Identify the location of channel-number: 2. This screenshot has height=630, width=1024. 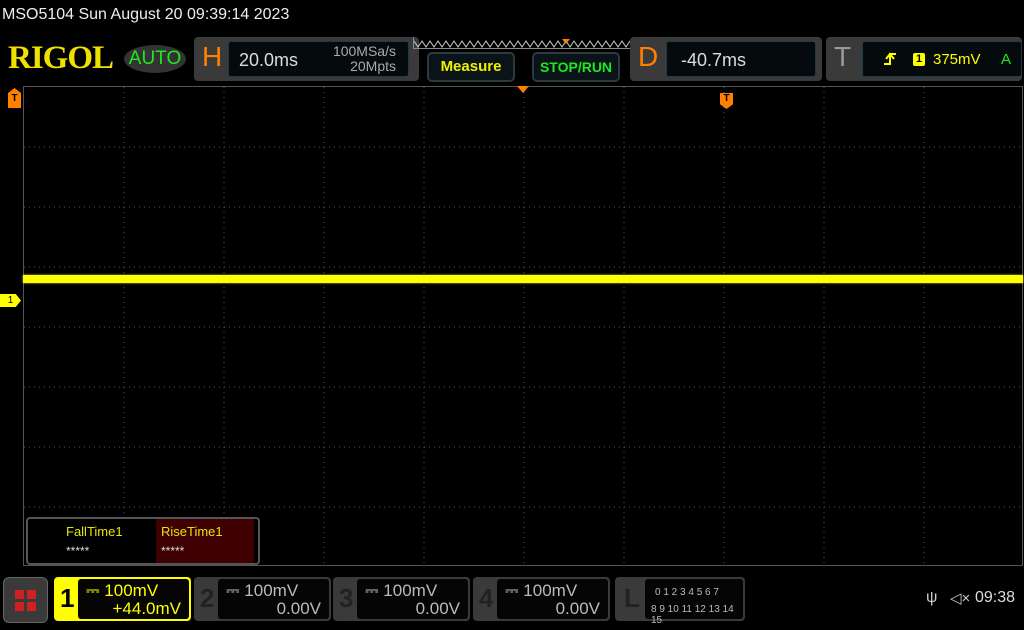
(207, 598).